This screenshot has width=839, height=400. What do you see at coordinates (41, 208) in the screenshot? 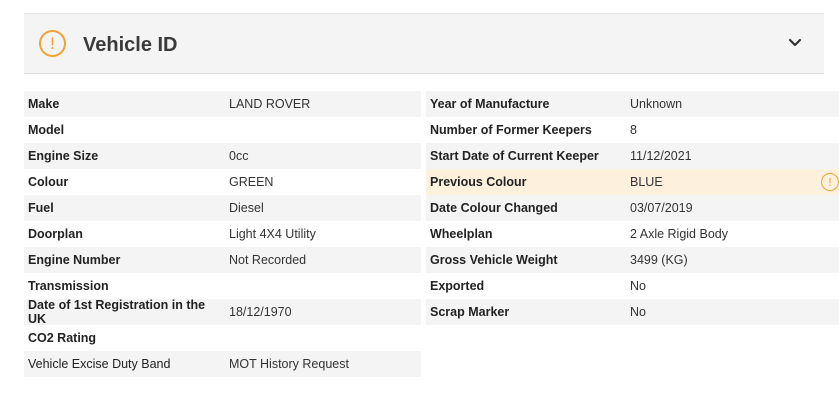
I see `detail-label: Fuel` at bounding box center [41, 208].